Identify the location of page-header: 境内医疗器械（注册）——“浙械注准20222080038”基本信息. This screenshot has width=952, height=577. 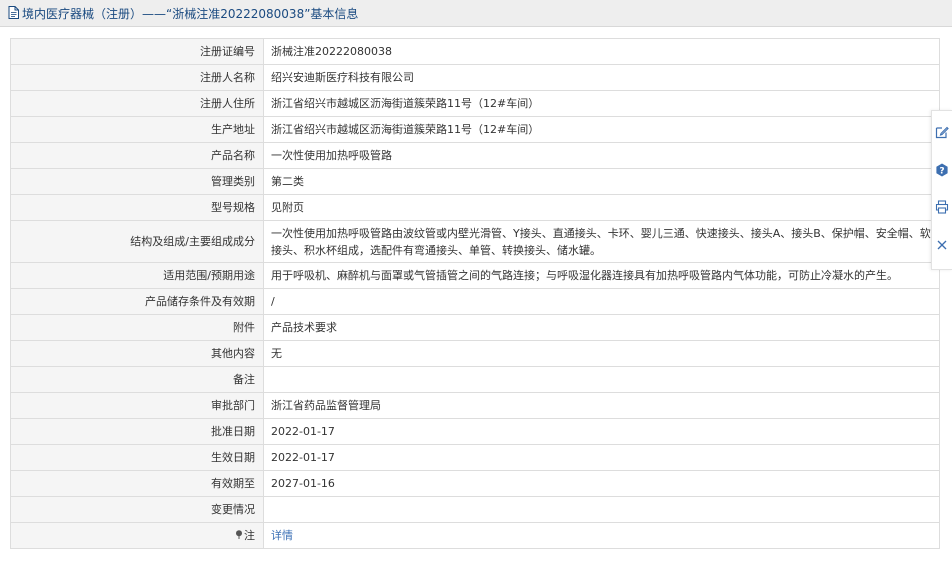
(476, 13).